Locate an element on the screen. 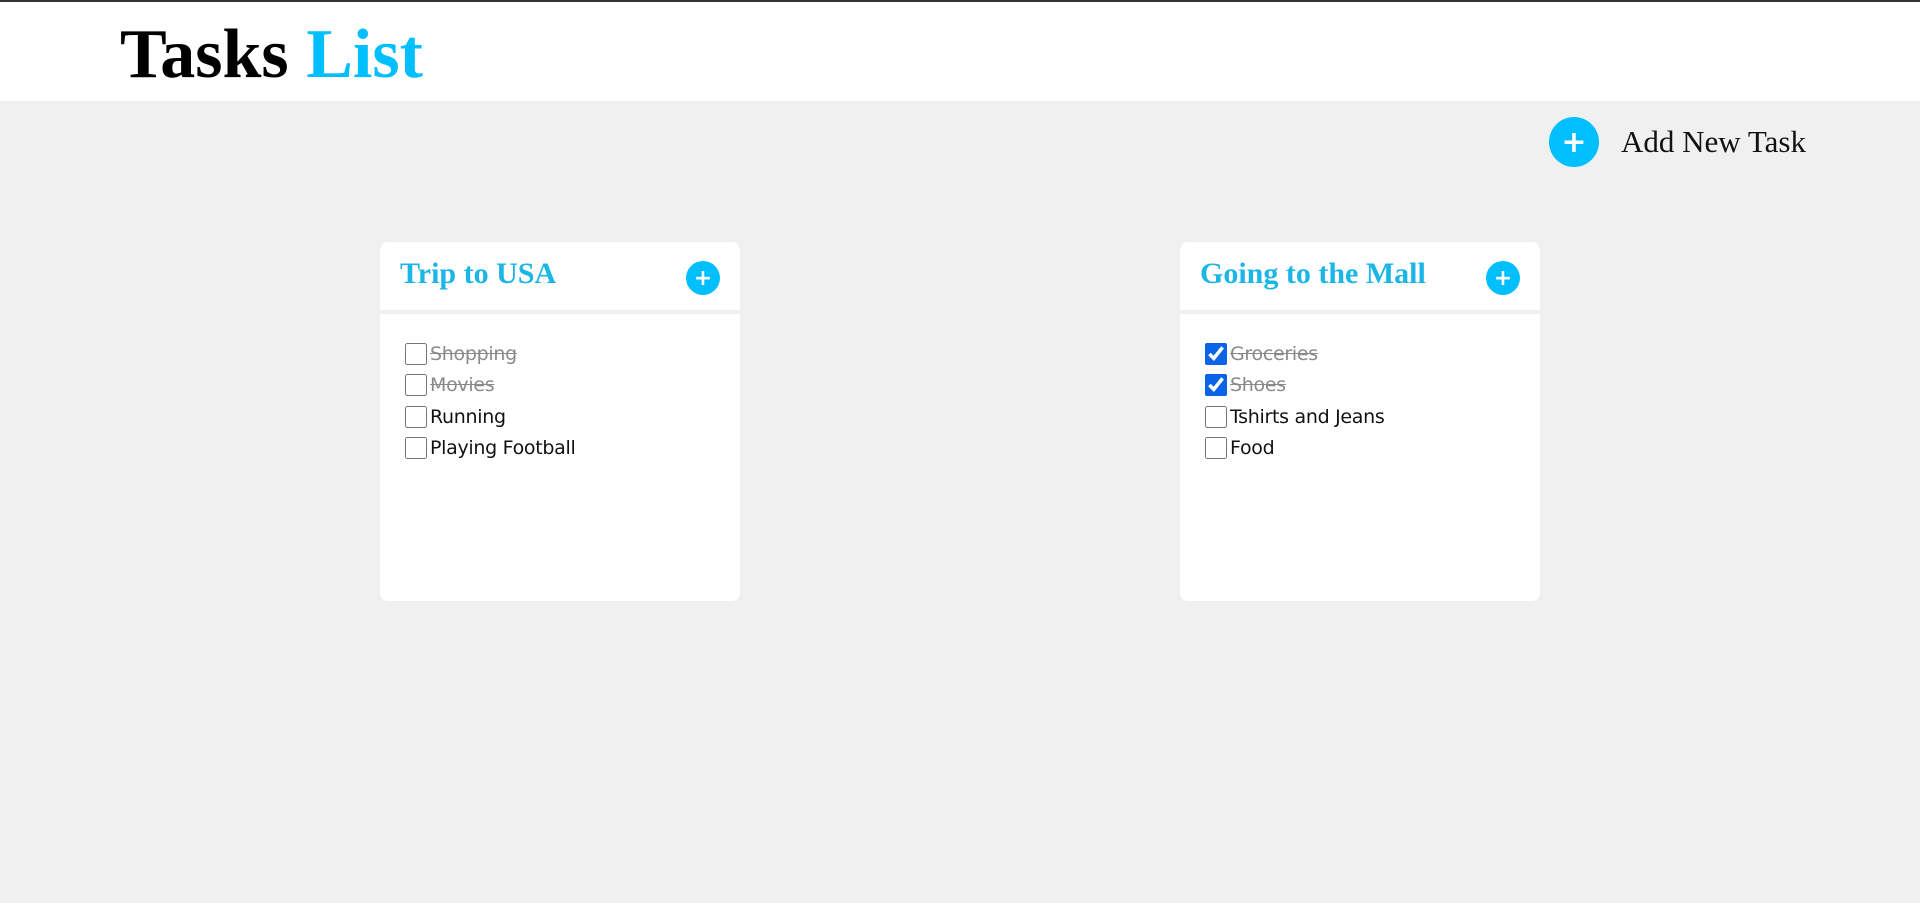  task-label: Tshirts and Jeans is located at coordinates (1307, 416).